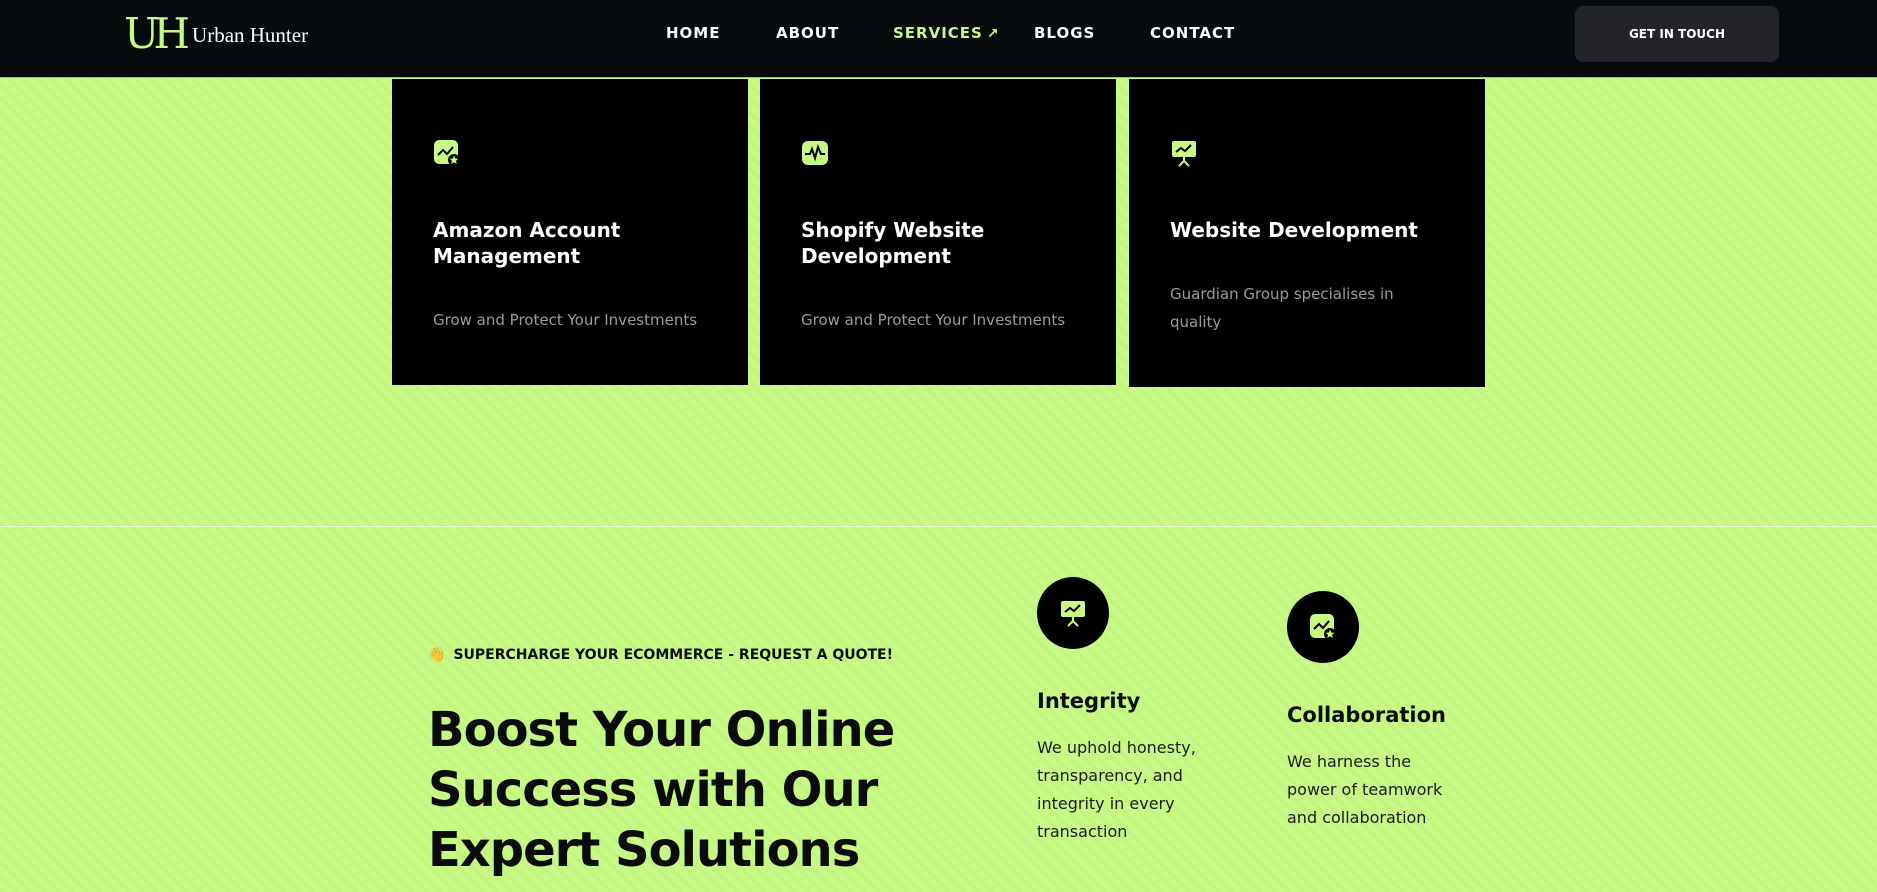  What do you see at coordinates (938, 526) in the screenshot?
I see `section-divider` at bounding box center [938, 526].